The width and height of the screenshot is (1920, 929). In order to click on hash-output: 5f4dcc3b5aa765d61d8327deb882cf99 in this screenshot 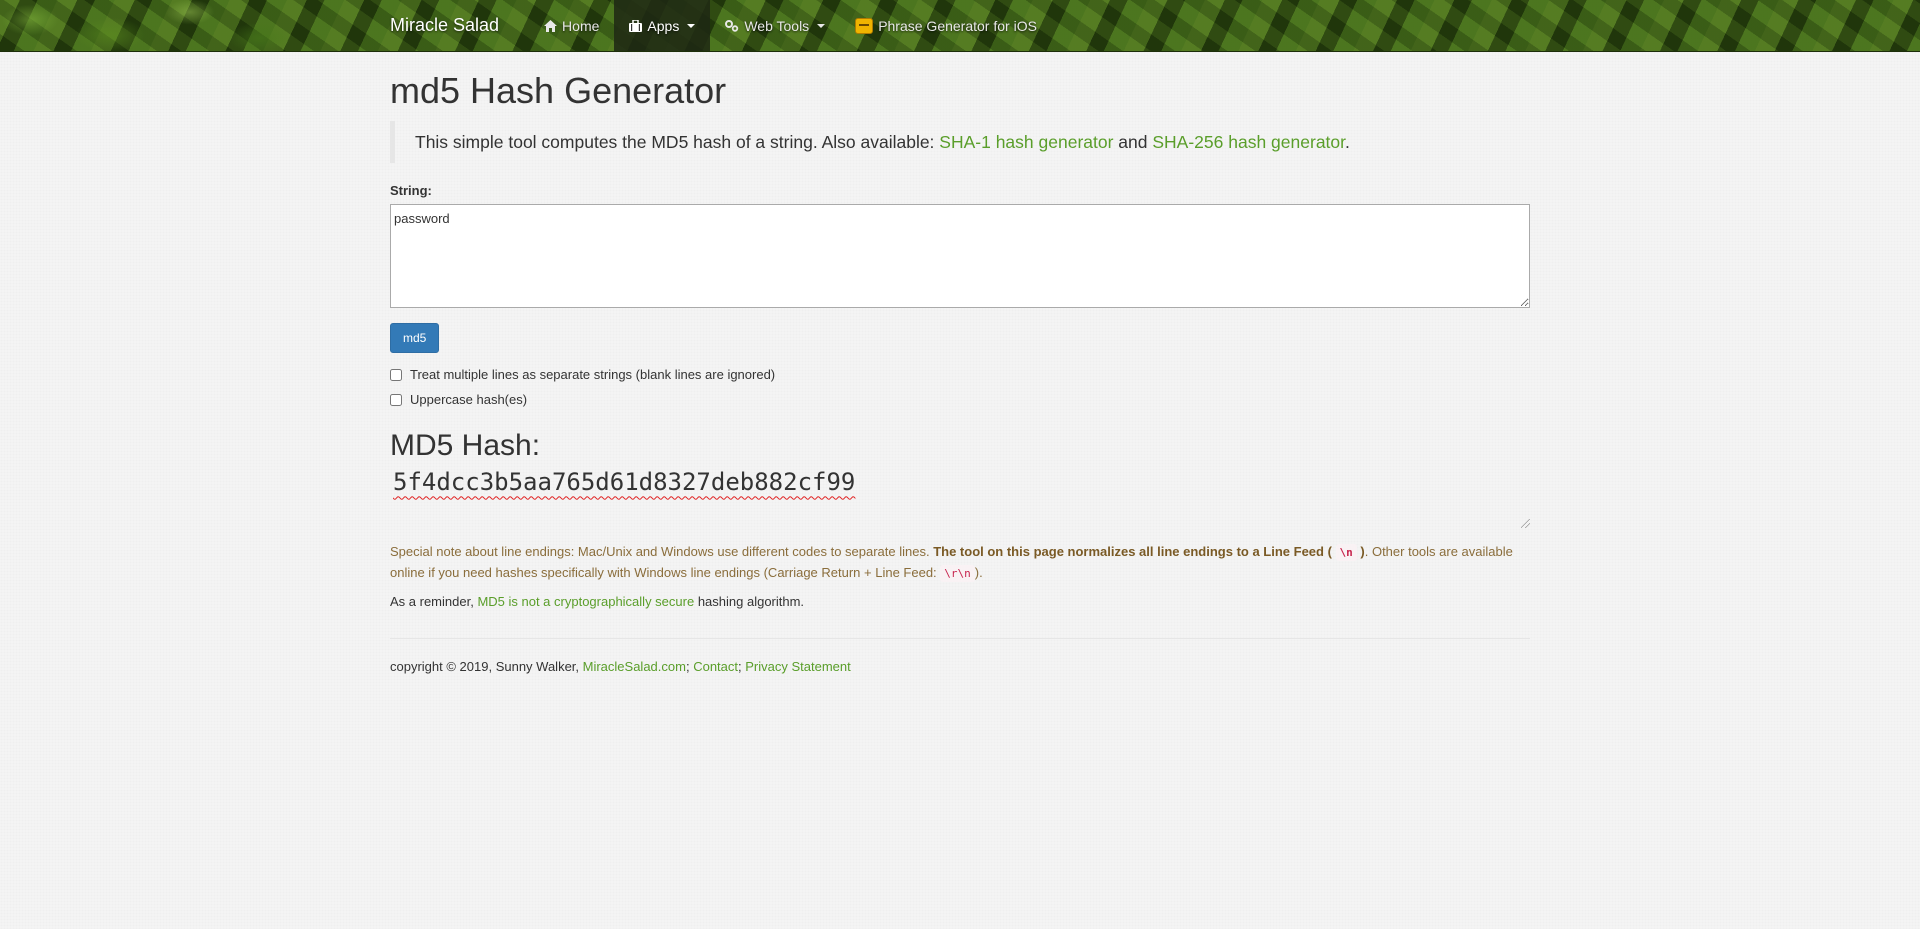, I will do `click(960, 498)`.